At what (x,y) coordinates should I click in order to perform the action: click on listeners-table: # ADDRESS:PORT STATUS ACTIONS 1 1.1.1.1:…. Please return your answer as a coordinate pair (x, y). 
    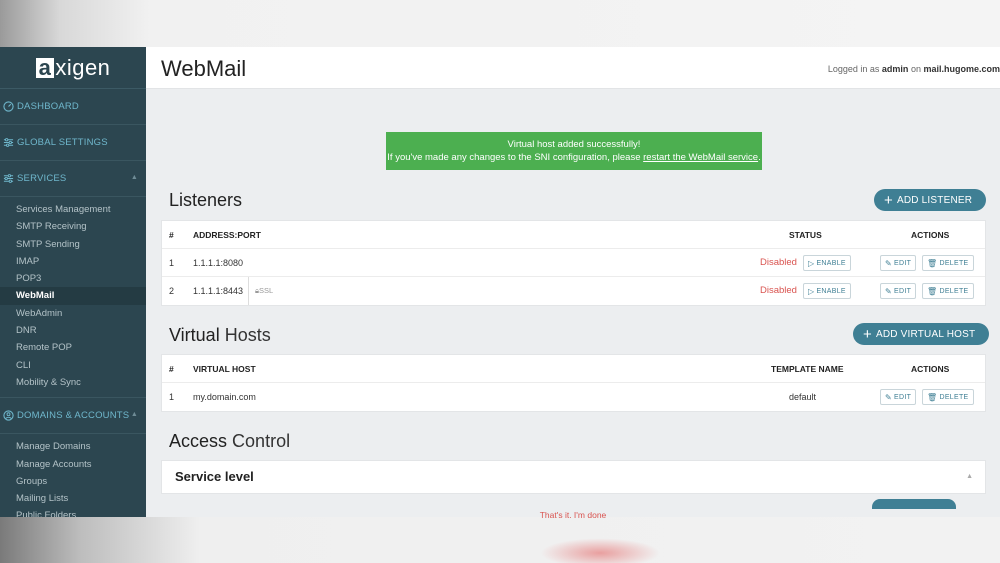
    Looking at the image, I should click on (573, 263).